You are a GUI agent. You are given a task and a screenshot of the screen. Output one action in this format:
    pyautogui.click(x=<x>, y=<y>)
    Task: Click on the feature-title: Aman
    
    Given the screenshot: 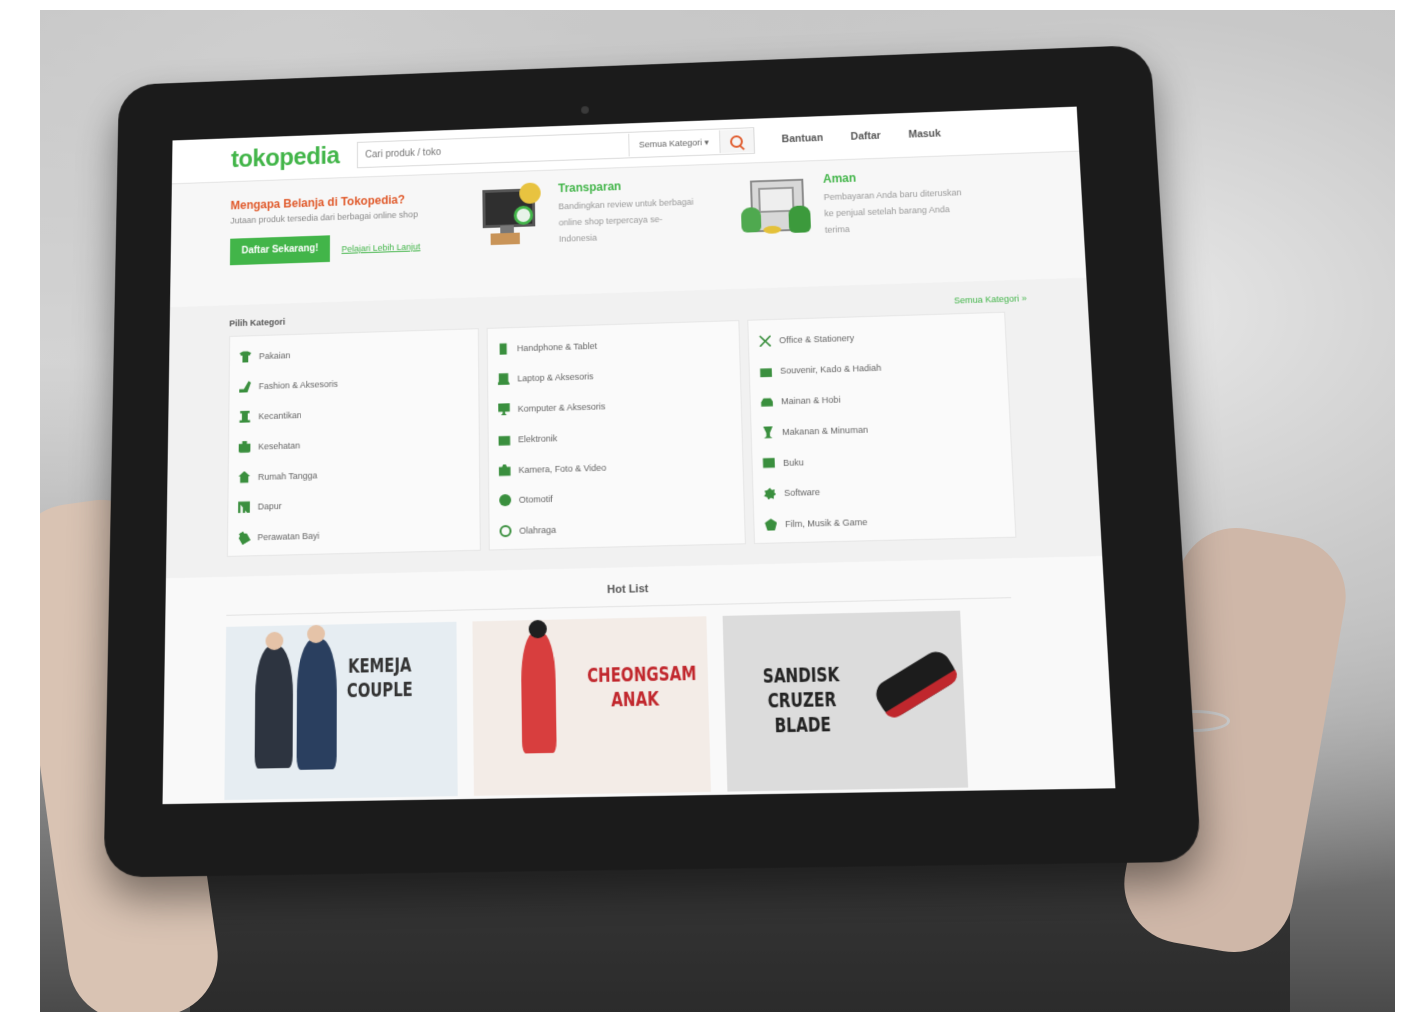 What is the action you would take?
    pyautogui.click(x=839, y=178)
    